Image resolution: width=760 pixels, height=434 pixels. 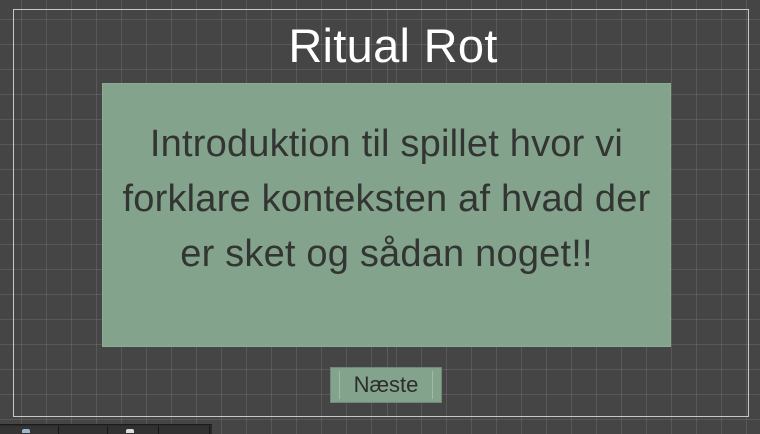 What do you see at coordinates (386, 385) in the screenshot?
I see `next-button: Næste` at bounding box center [386, 385].